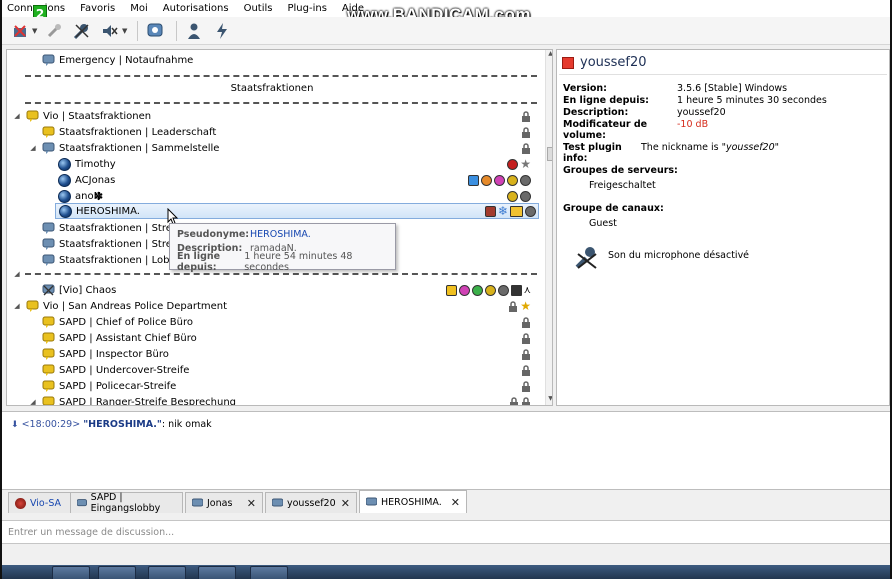 The width and height of the screenshot is (892, 579). What do you see at coordinates (186, 424) in the screenshot?
I see `chat-text: : nik omak` at bounding box center [186, 424].